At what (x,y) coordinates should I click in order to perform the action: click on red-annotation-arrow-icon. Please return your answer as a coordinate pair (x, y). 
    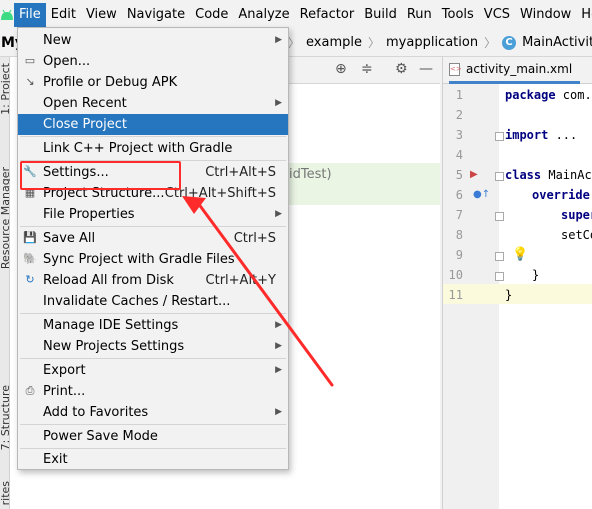
    Looking at the image, I should click on (258, 291).